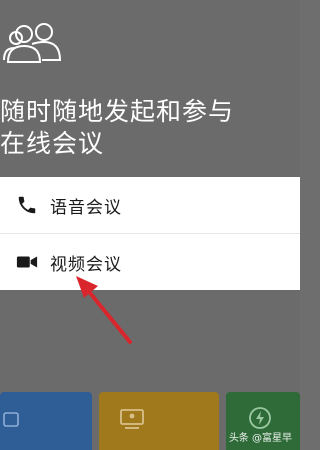 This screenshot has height=450, width=320. Describe the element at coordinates (159, 421) in the screenshot. I see `feature-tile-screen-share` at that location.